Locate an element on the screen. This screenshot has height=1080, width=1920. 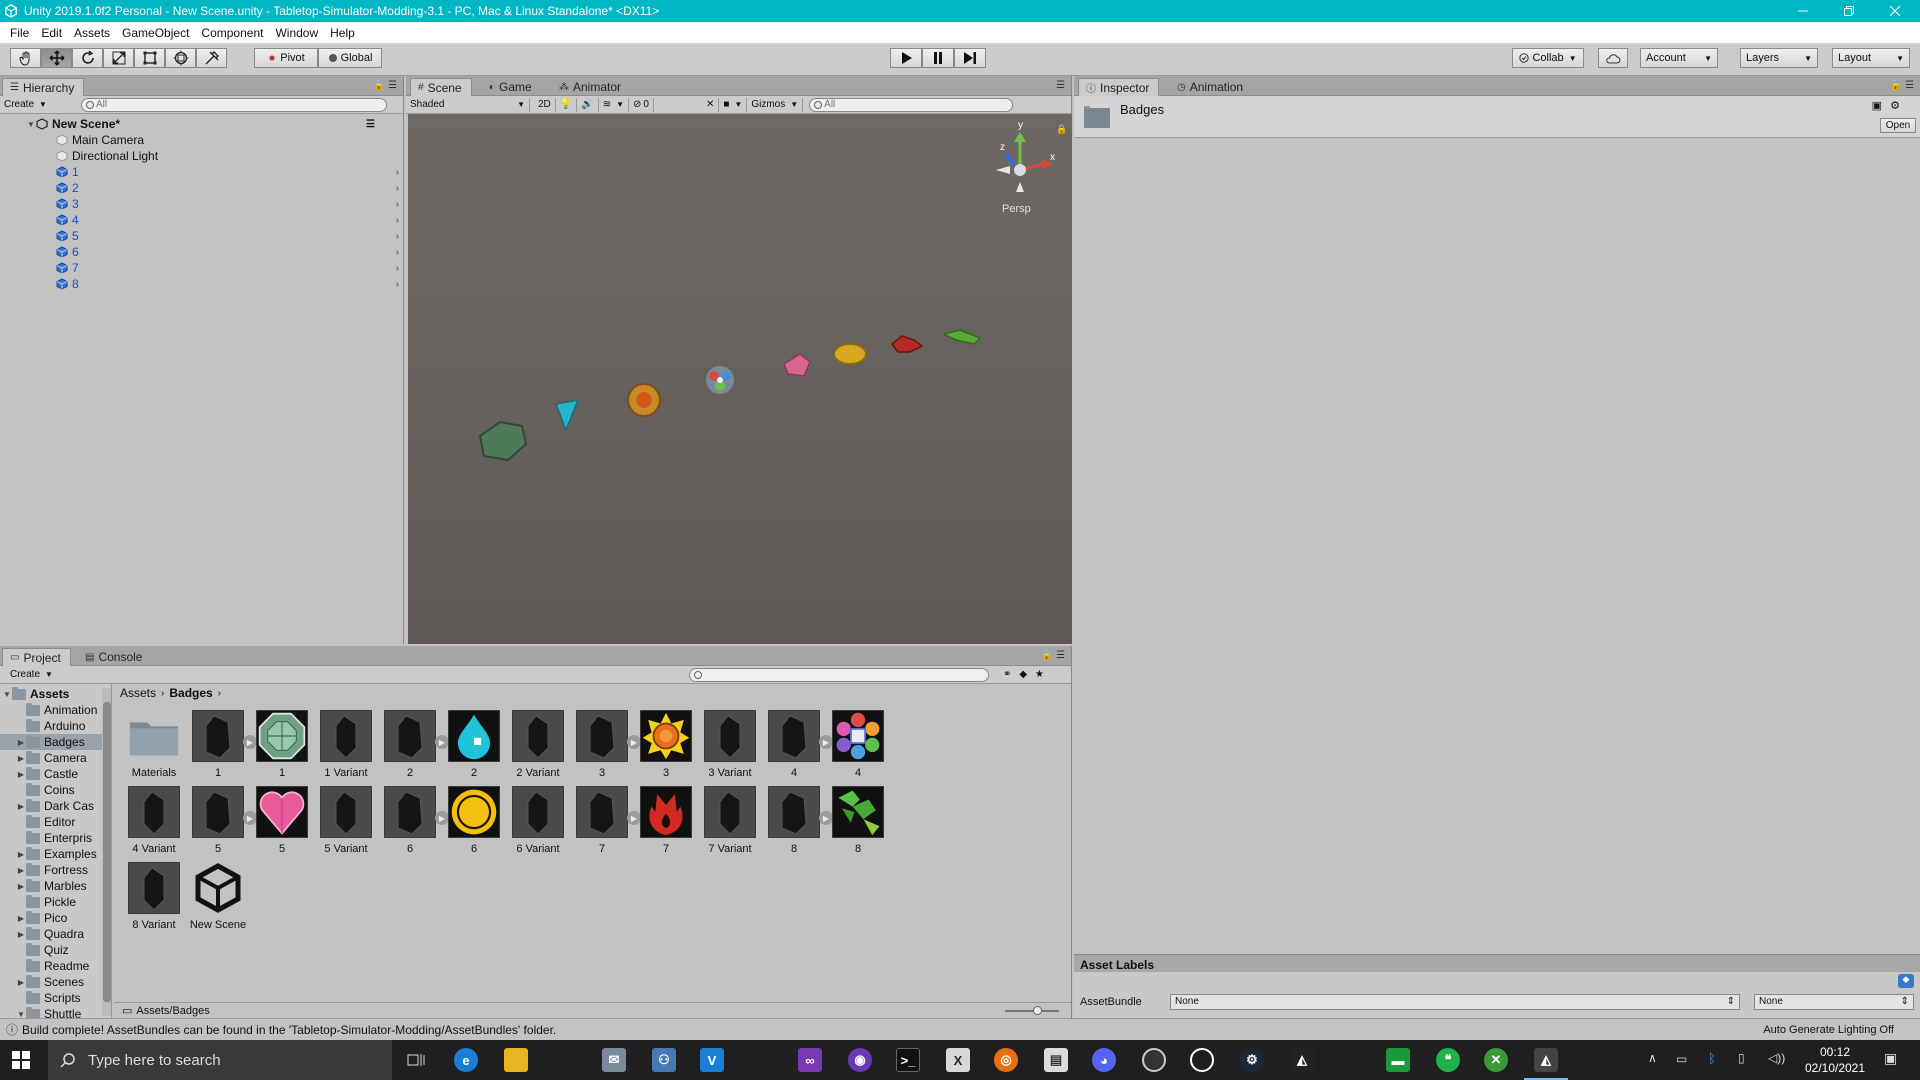
camera-dropdown: ■ ▼ is located at coordinates (733, 104).